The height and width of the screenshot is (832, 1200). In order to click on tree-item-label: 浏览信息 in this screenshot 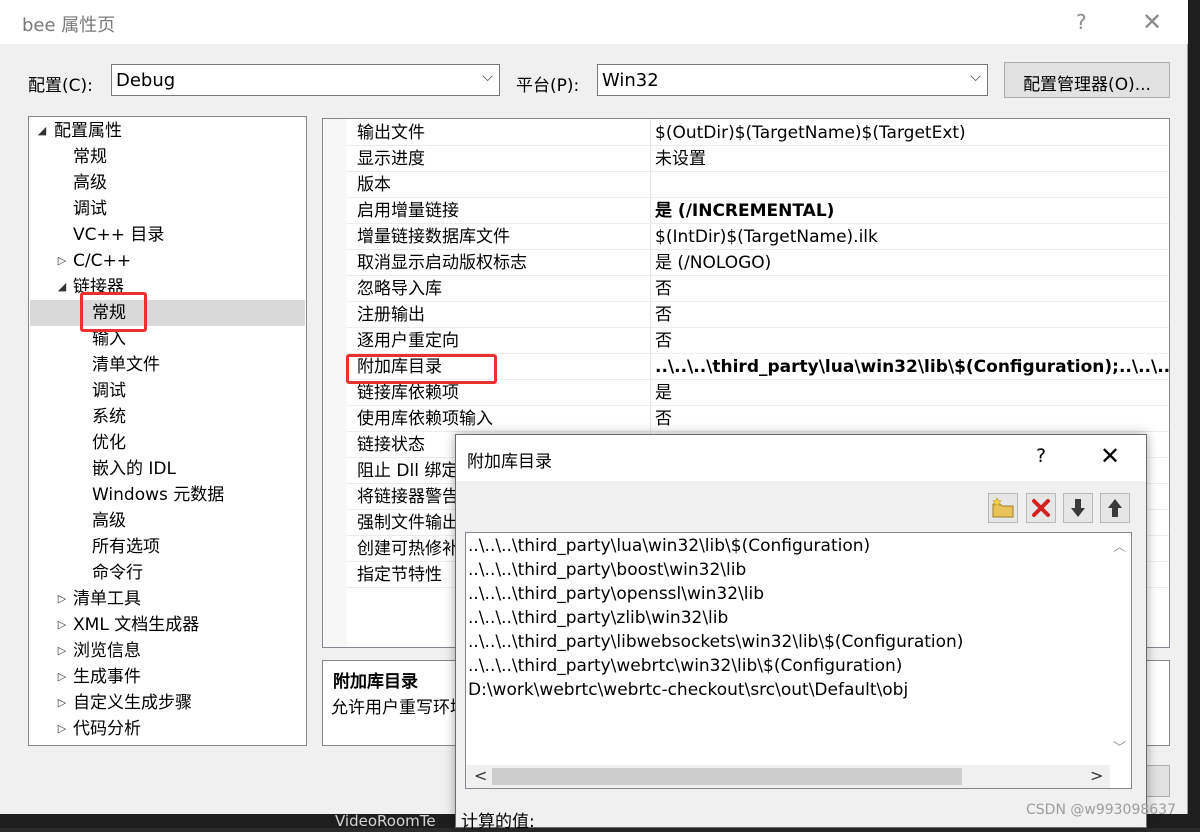, I will do `click(107, 651)`.